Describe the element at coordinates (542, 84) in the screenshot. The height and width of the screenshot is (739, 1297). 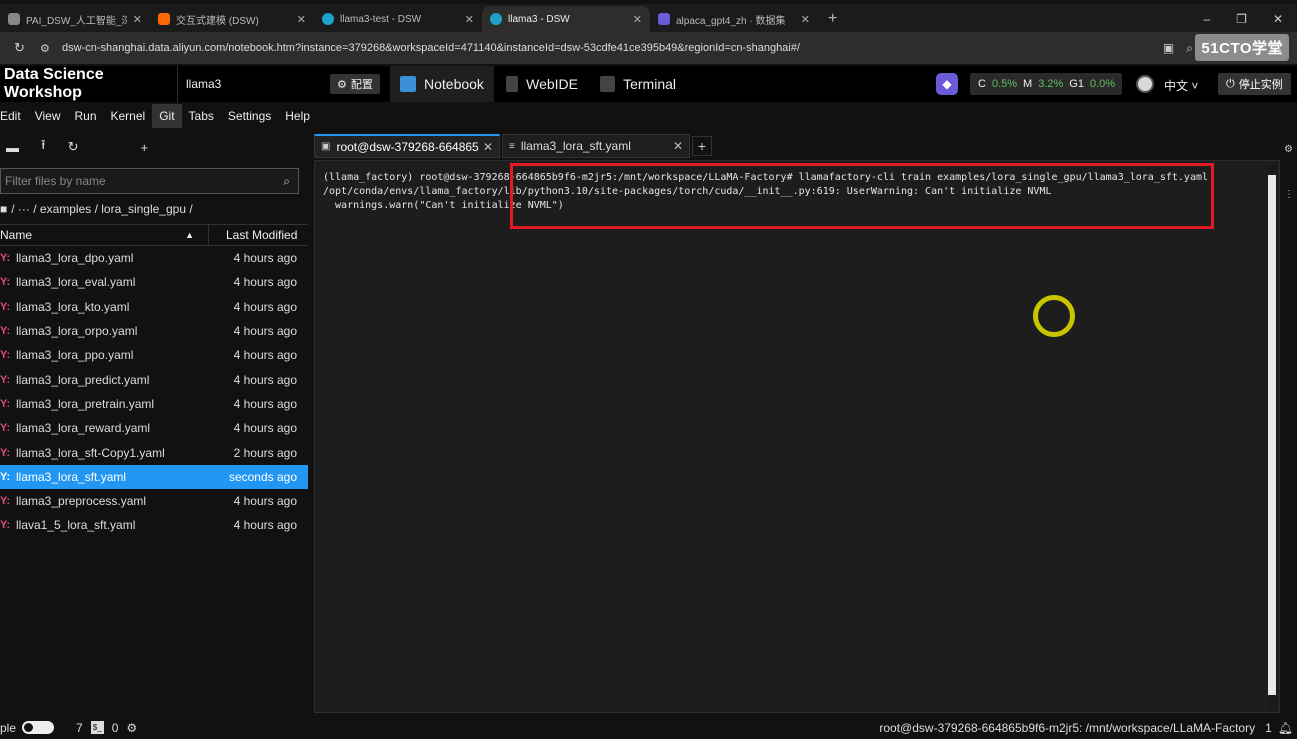
I see `tab-webide: WebIDE` at that location.